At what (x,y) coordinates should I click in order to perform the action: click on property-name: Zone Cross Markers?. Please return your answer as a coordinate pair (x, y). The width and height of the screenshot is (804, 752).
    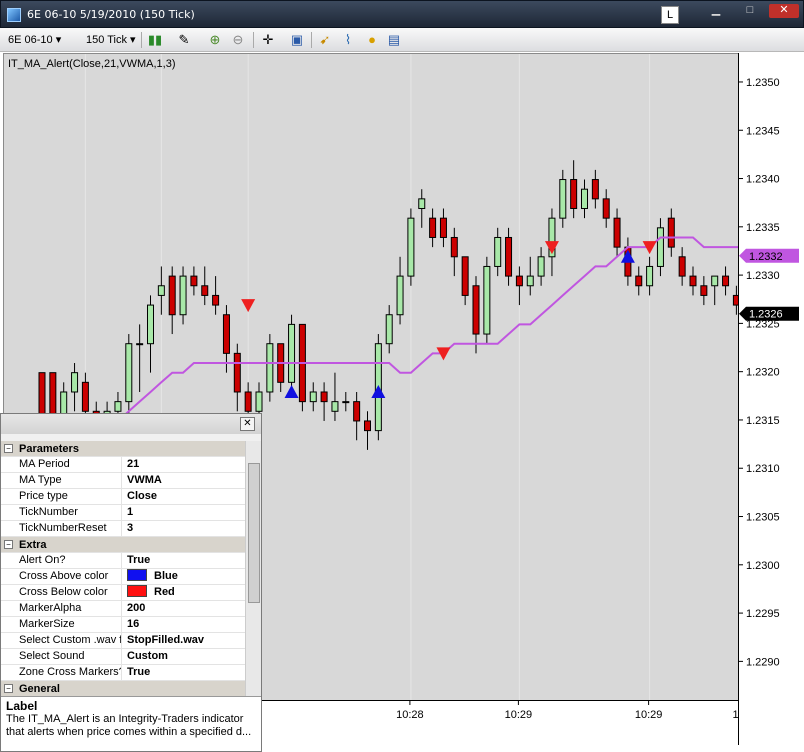
    Looking at the image, I should click on (61, 673).